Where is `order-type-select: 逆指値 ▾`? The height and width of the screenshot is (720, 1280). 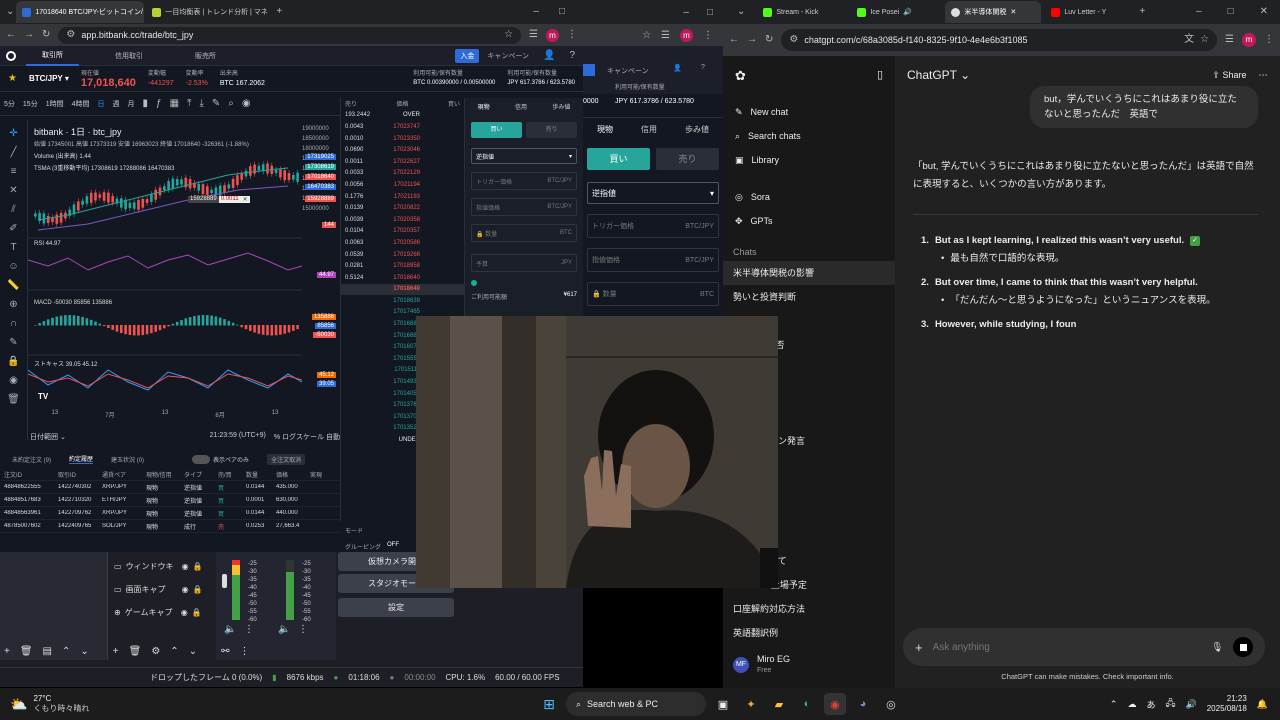 order-type-select: 逆指値 ▾ is located at coordinates (524, 156).